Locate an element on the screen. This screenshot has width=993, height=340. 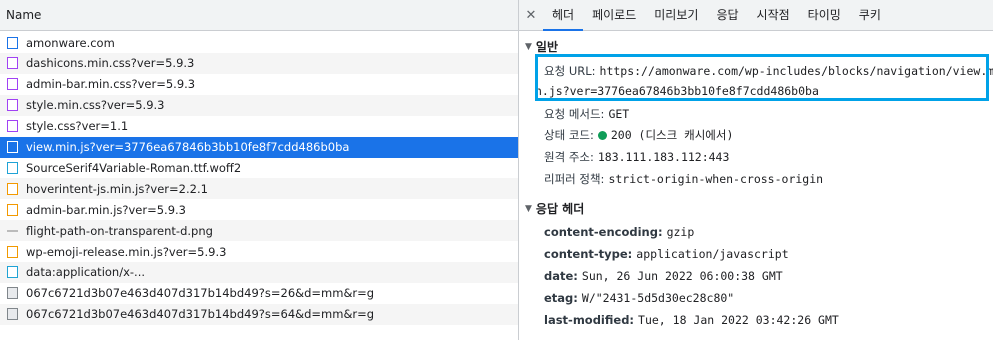
name-column-header: Name is located at coordinates (259, 15).